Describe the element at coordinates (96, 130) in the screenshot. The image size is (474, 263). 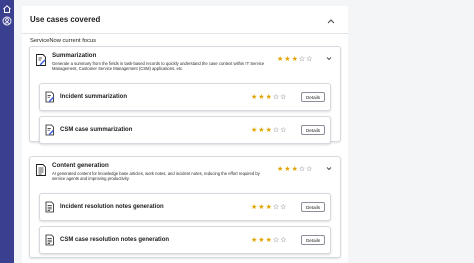
I see `use-case-title: CSM case summarization` at that location.